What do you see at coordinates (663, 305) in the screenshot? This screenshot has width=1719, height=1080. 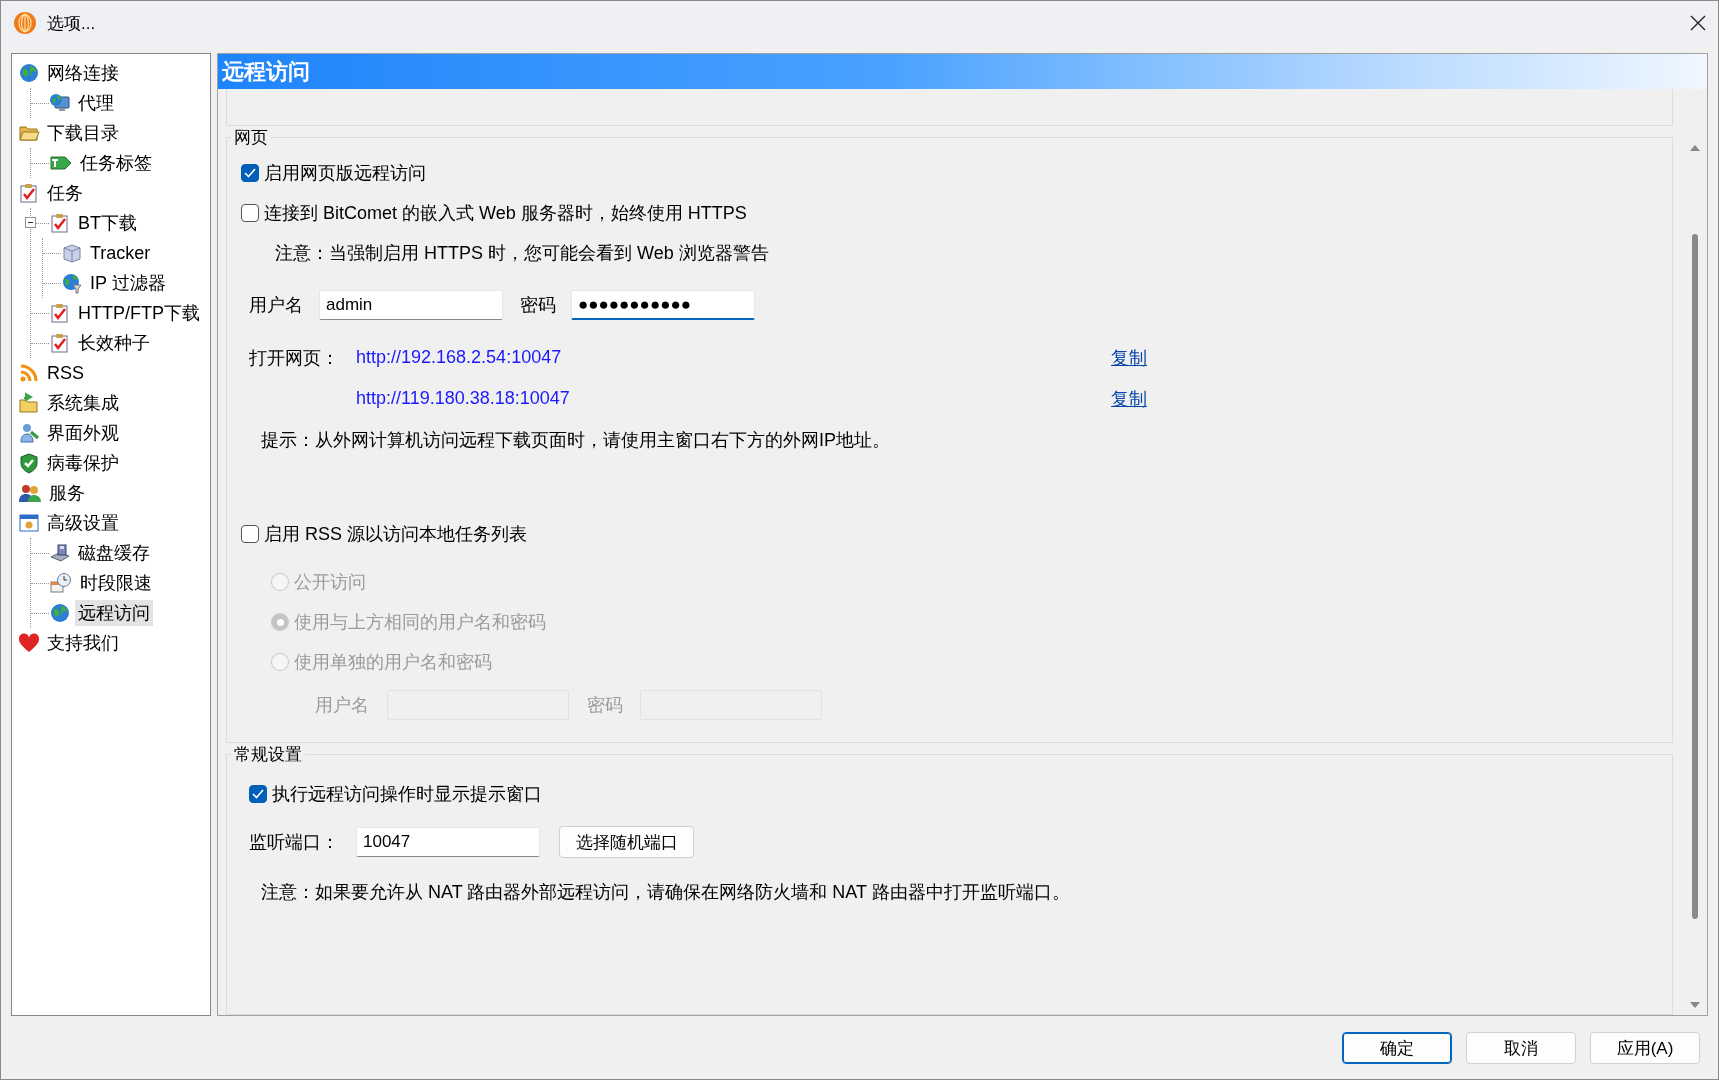 I see `password-field: ●●●●●●●●●●●` at bounding box center [663, 305].